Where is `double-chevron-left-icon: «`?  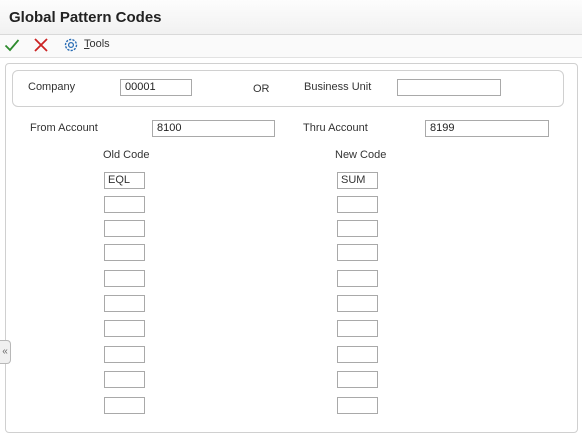
double-chevron-left-icon: « is located at coordinates (5, 351).